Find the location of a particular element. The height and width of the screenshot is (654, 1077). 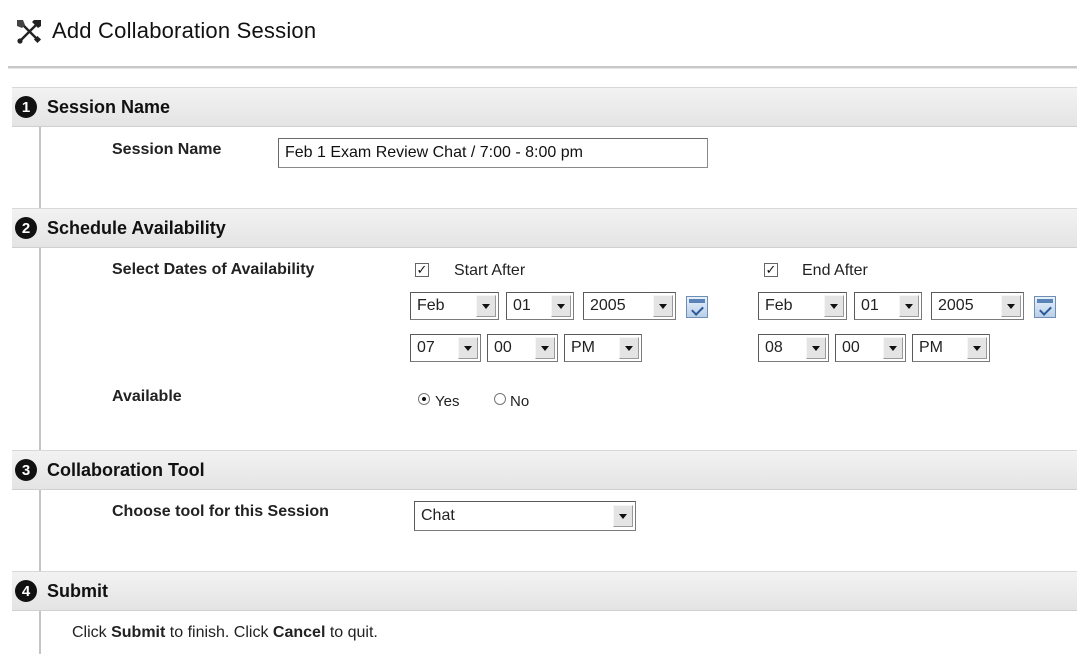

page-header: Add Collaboration Session is located at coordinates (165, 31).